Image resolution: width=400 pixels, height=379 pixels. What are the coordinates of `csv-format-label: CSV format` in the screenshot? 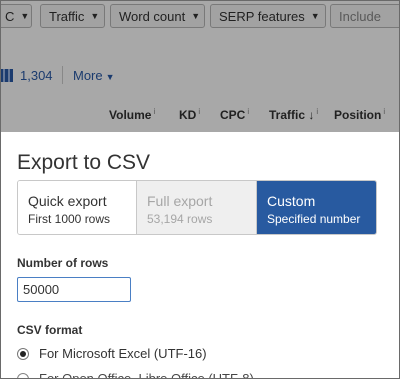 It's located at (50, 330).